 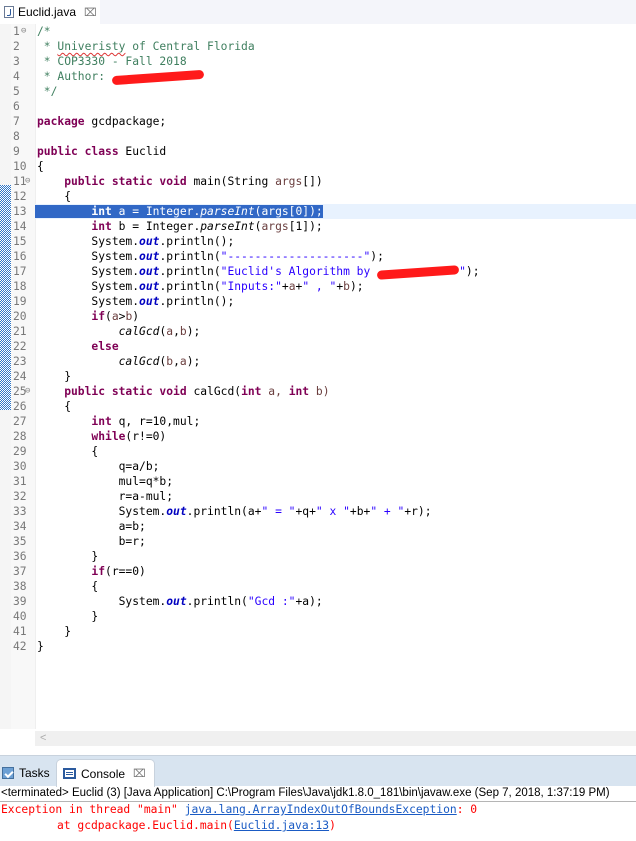 I want to click on code-line: 28 while(r!=0), so click(x=90, y=436).